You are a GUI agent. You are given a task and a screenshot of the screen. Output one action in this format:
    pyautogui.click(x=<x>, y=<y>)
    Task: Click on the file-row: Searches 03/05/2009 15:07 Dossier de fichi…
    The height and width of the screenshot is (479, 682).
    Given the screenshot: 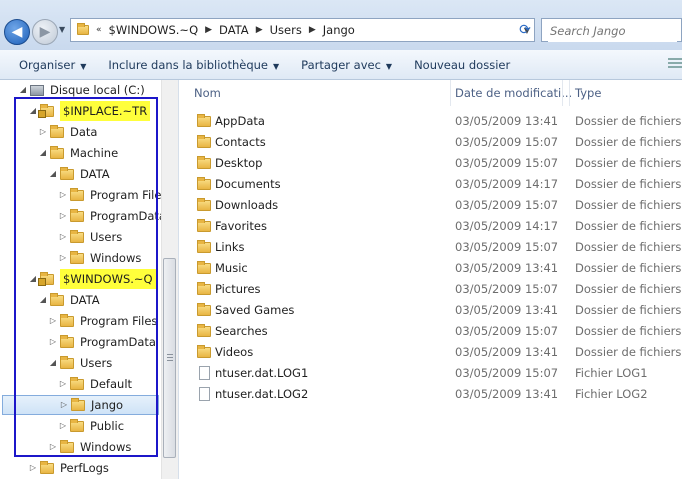 What is the action you would take?
    pyautogui.click(x=431, y=331)
    